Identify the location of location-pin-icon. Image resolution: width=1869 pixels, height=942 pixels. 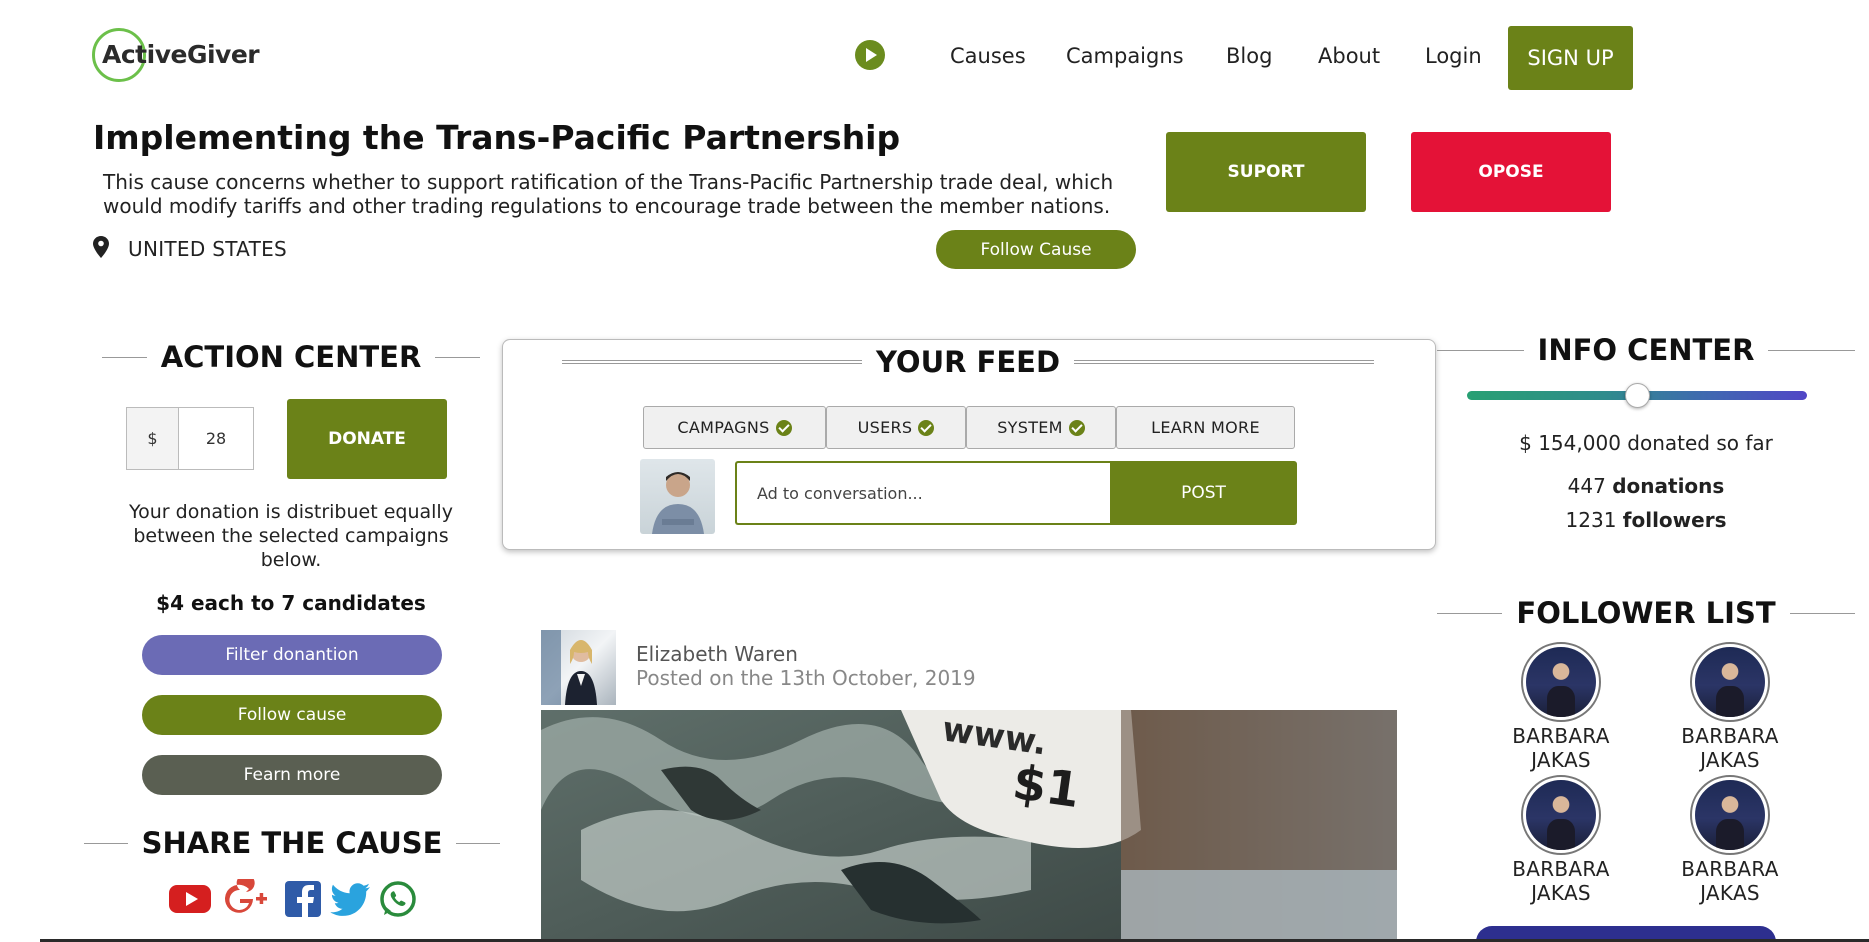
(101, 247).